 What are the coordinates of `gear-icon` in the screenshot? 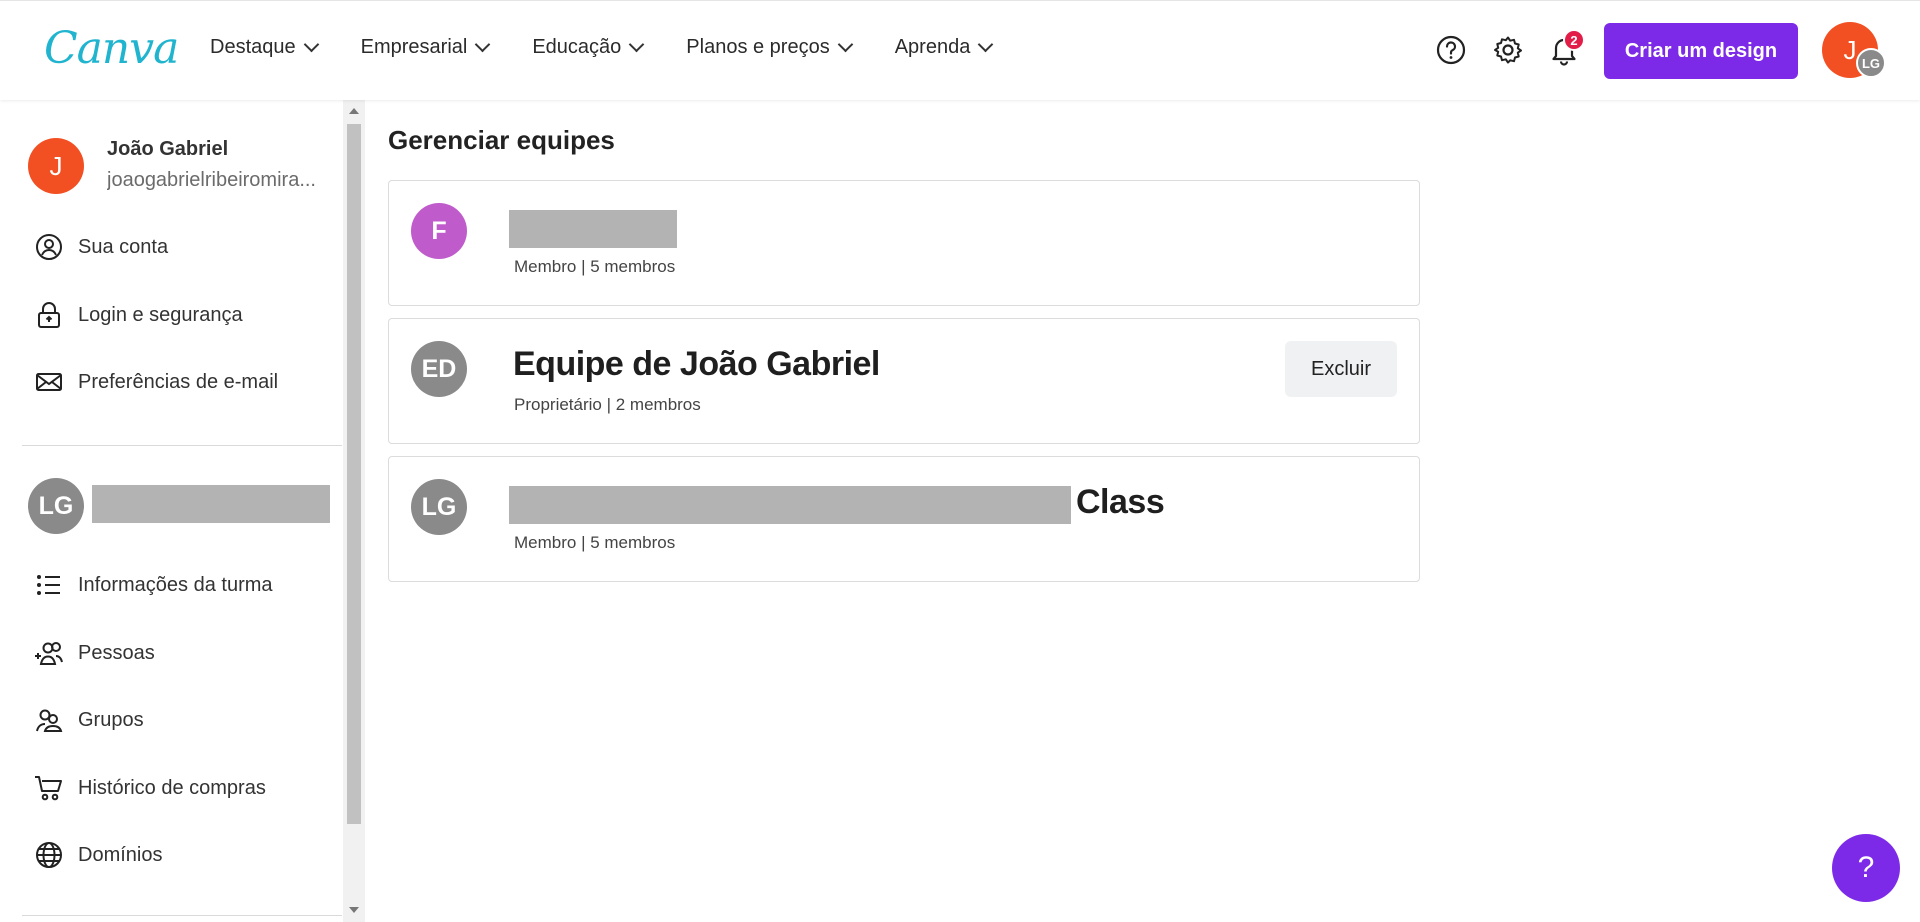 It's located at (1508, 50).